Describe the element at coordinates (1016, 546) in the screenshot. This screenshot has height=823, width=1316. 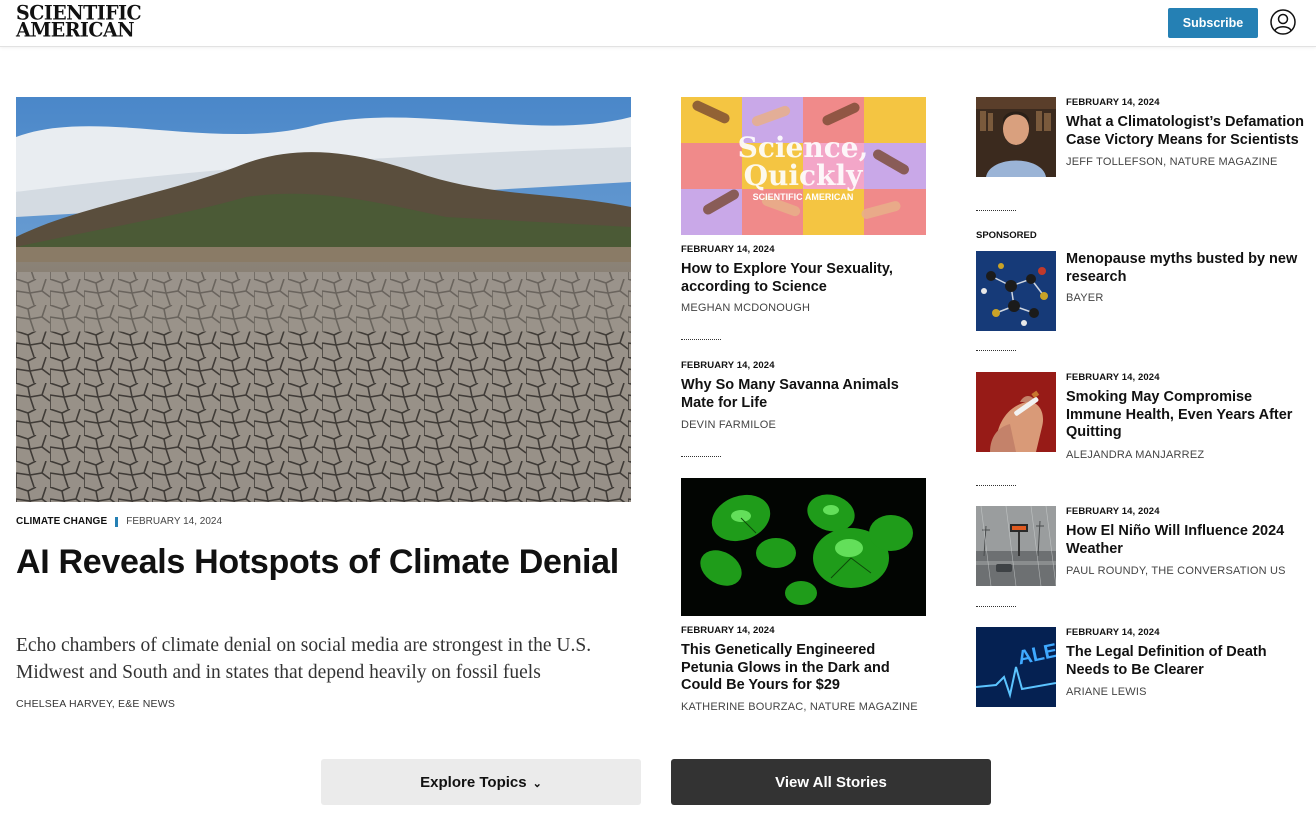
I see `storm-weather-thumbnail` at that location.